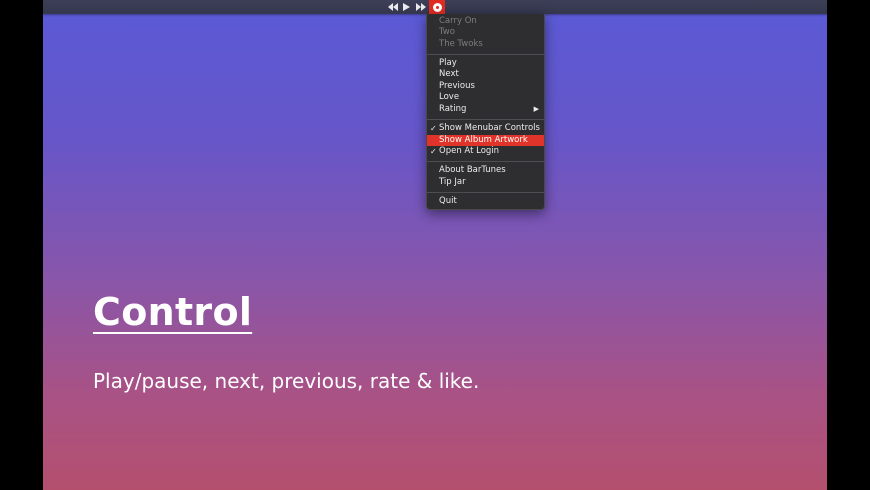  What do you see at coordinates (485, 74) in the screenshot?
I see `menu-item-next: Next` at bounding box center [485, 74].